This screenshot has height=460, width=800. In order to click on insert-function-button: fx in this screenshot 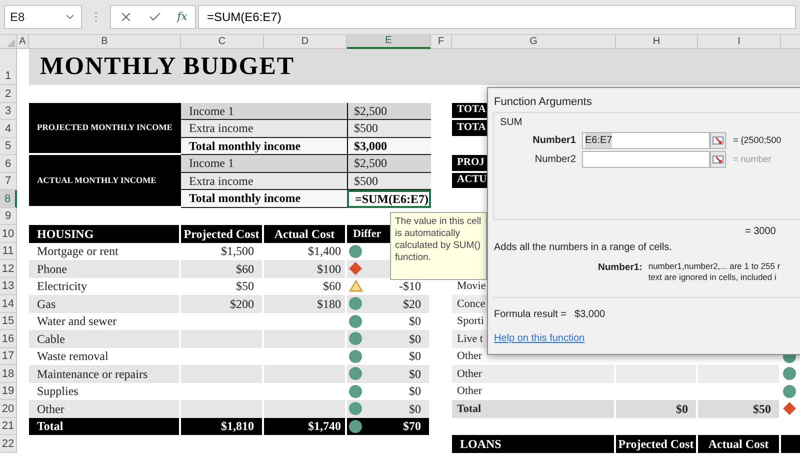, I will do `click(182, 17)`.